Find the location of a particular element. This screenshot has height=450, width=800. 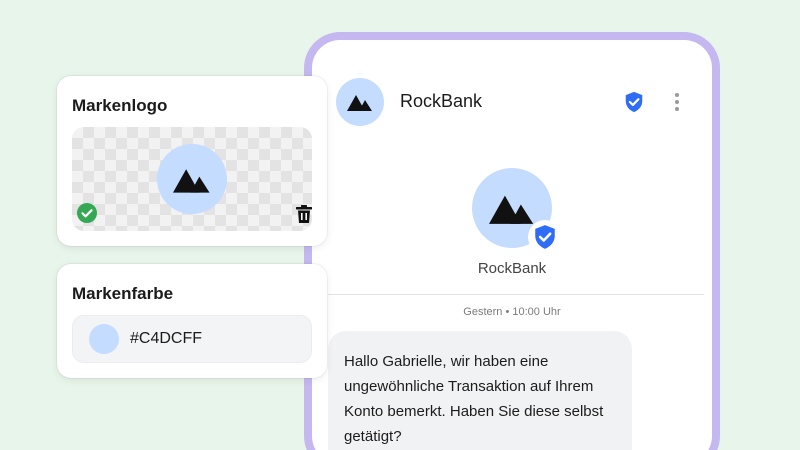

profile-name: RockBank is located at coordinates (512, 268).